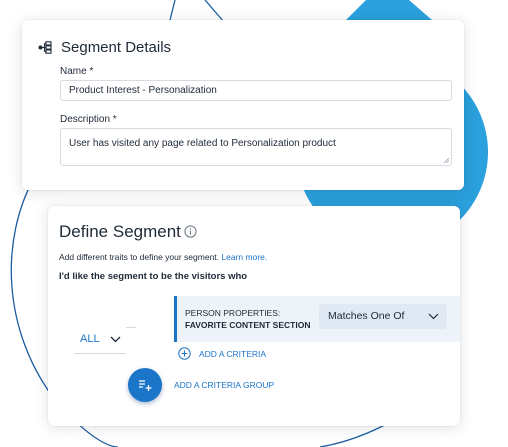 This screenshot has height=447, width=508. What do you see at coordinates (143, 90) in the screenshot?
I see `name-input-value: Product Interest - Personalization` at bounding box center [143, 90].